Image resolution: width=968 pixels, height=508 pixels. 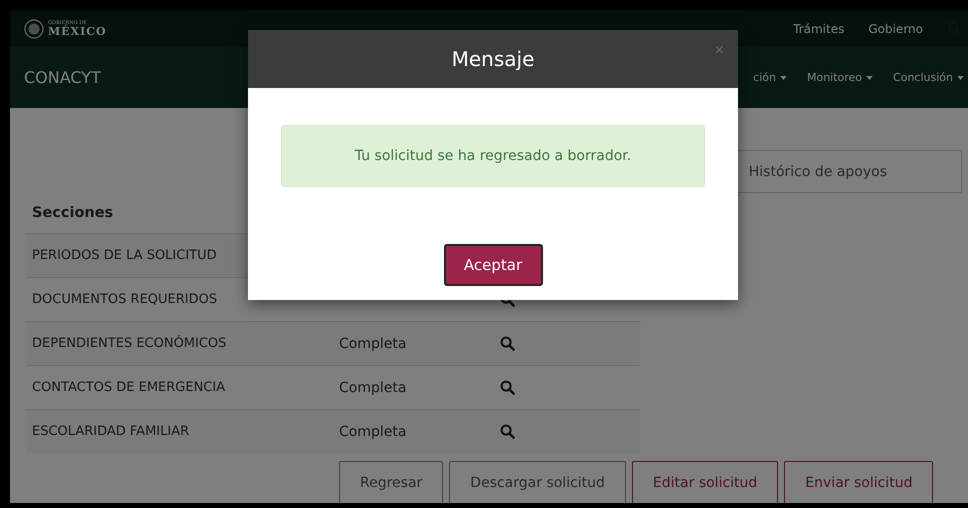 What do you see at coordinates (928, 77) in the screenshot?
I see `nav-menu: Conclusión` at bounding box center [928, 77].